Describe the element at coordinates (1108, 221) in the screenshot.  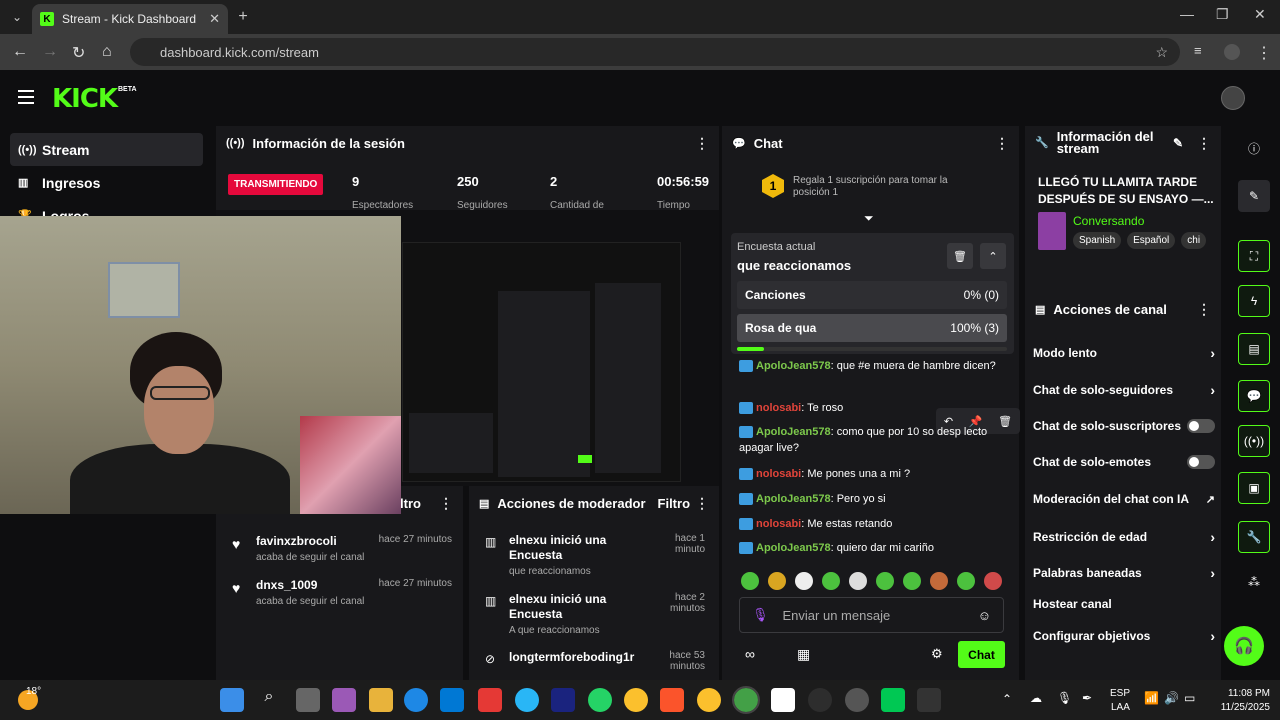
I see `category-name: Conversando` at that location.